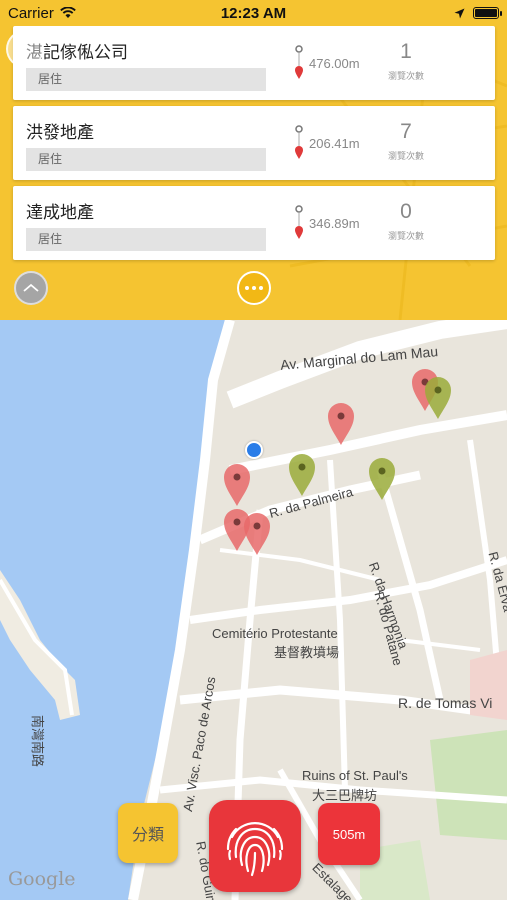  Describe the element at coordinates (254, 63) in the screenshot. I see `listing-card: 湛記傢俬公司 居住 476.00m 1 瀏覽次數` at that location.